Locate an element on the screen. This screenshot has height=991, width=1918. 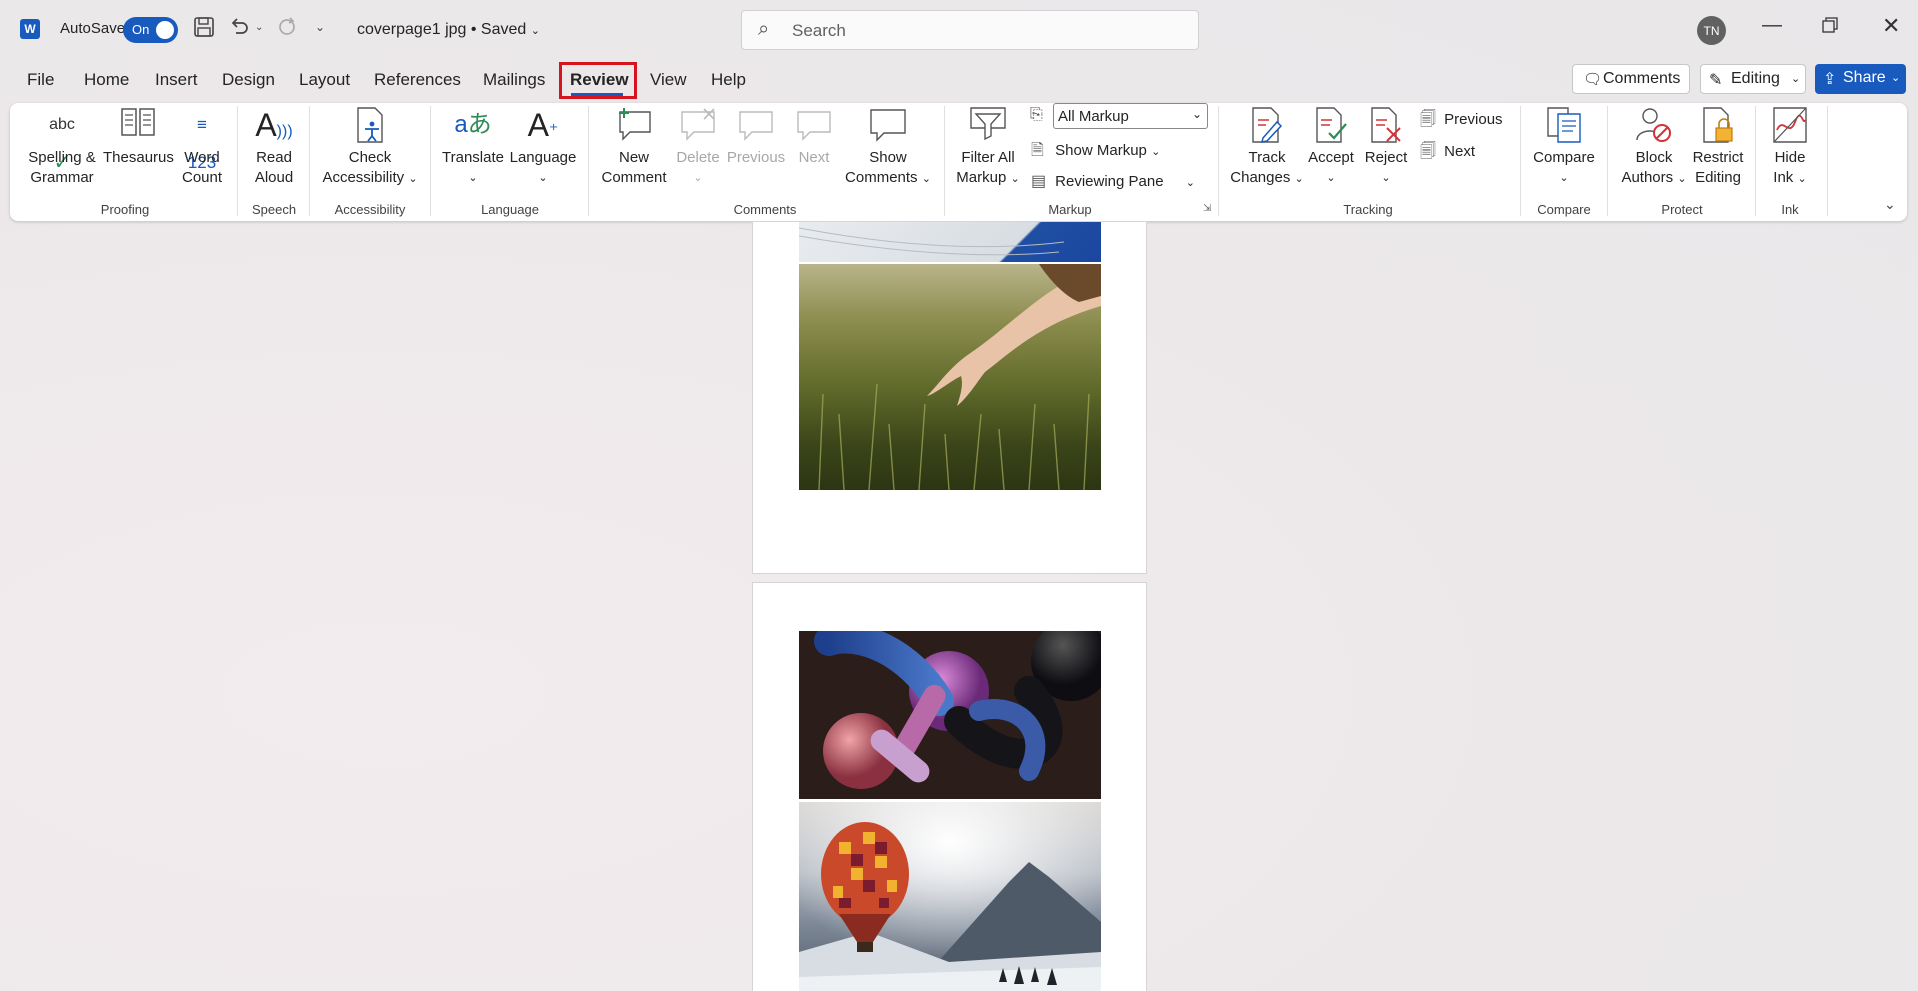
comments-button: 🗨 Comments is located at coordinates (1631, 79).